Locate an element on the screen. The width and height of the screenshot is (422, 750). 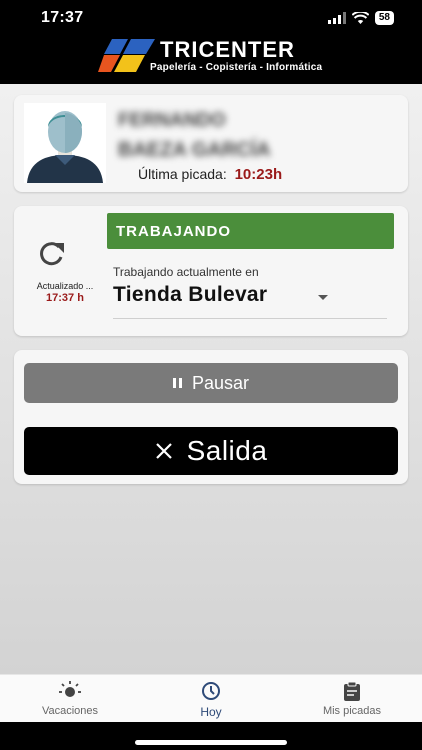
tab-label: Vacaciones is located at coordinates (70, 711).